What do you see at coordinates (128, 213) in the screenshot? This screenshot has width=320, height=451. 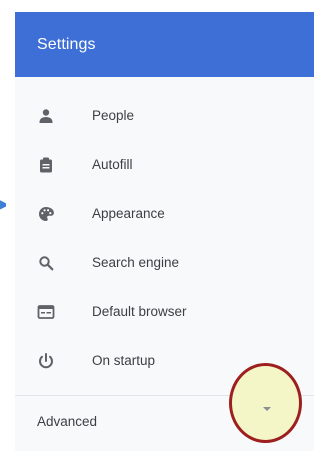 I see `sidebar-item-label: Appearance` at bounding box center [128, 213].